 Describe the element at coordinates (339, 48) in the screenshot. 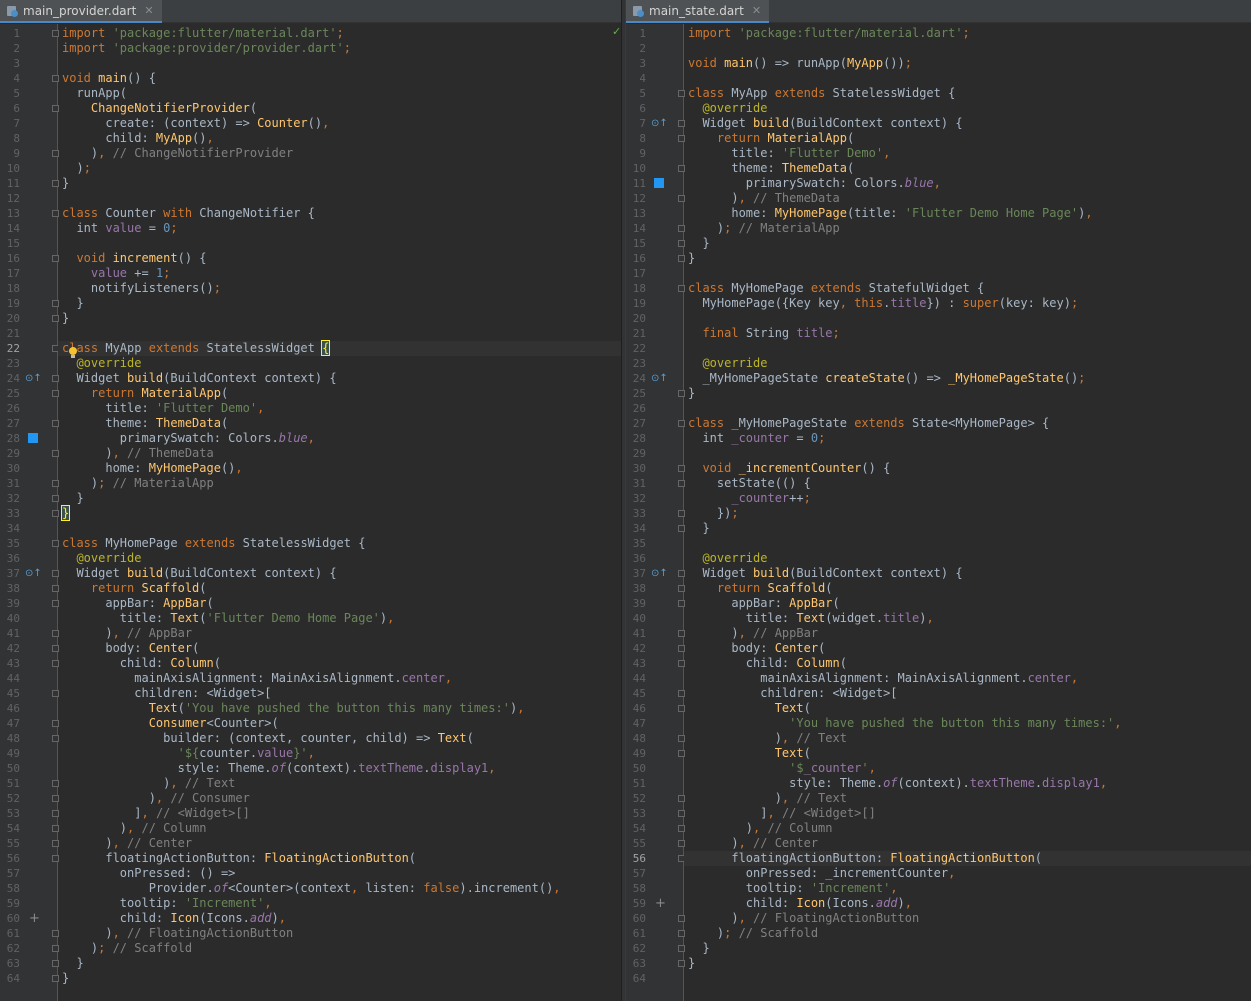

I see `code-line: import 'package:provider/provider.dart';` at that location.